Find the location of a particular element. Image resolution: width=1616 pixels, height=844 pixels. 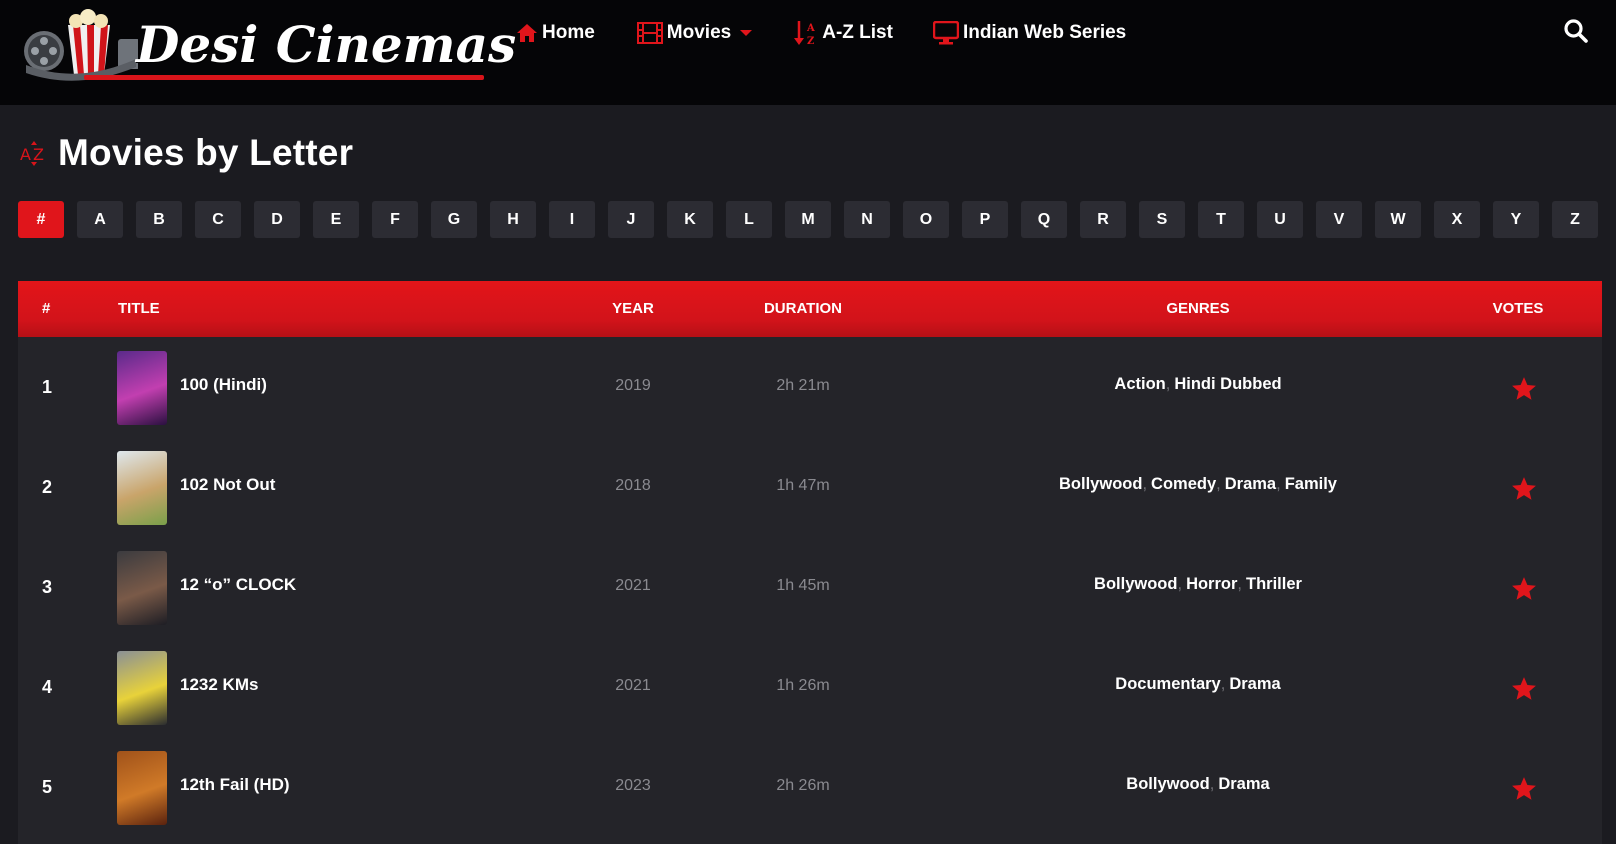

movie-genres: Bollywood, Drama is located at coordinates (1198, 784).